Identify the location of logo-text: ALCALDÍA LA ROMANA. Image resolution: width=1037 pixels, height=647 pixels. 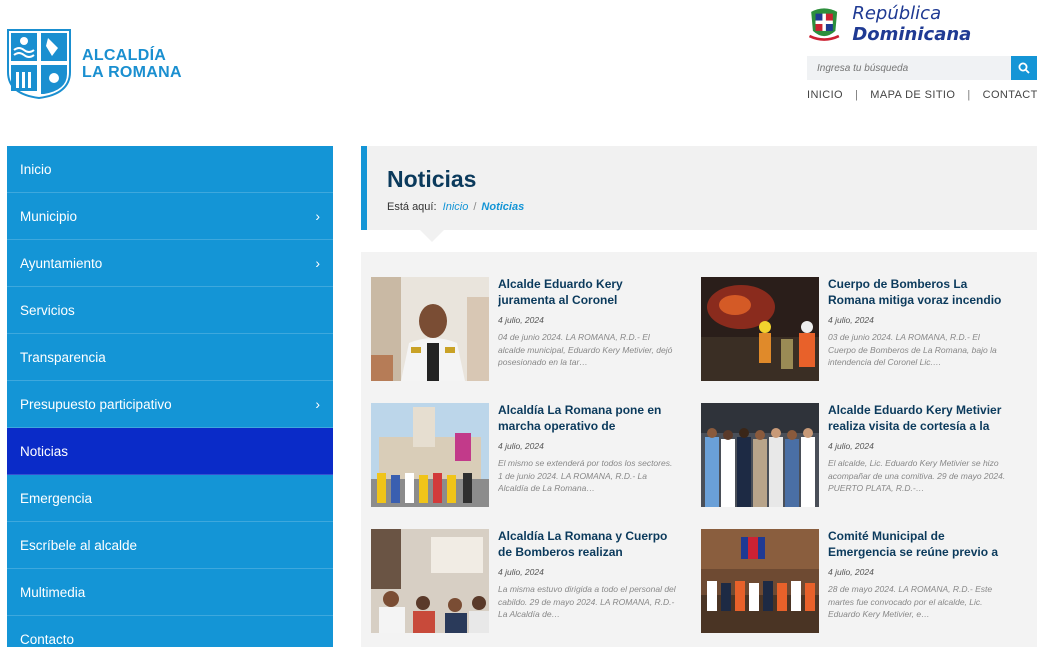
(132, 64).